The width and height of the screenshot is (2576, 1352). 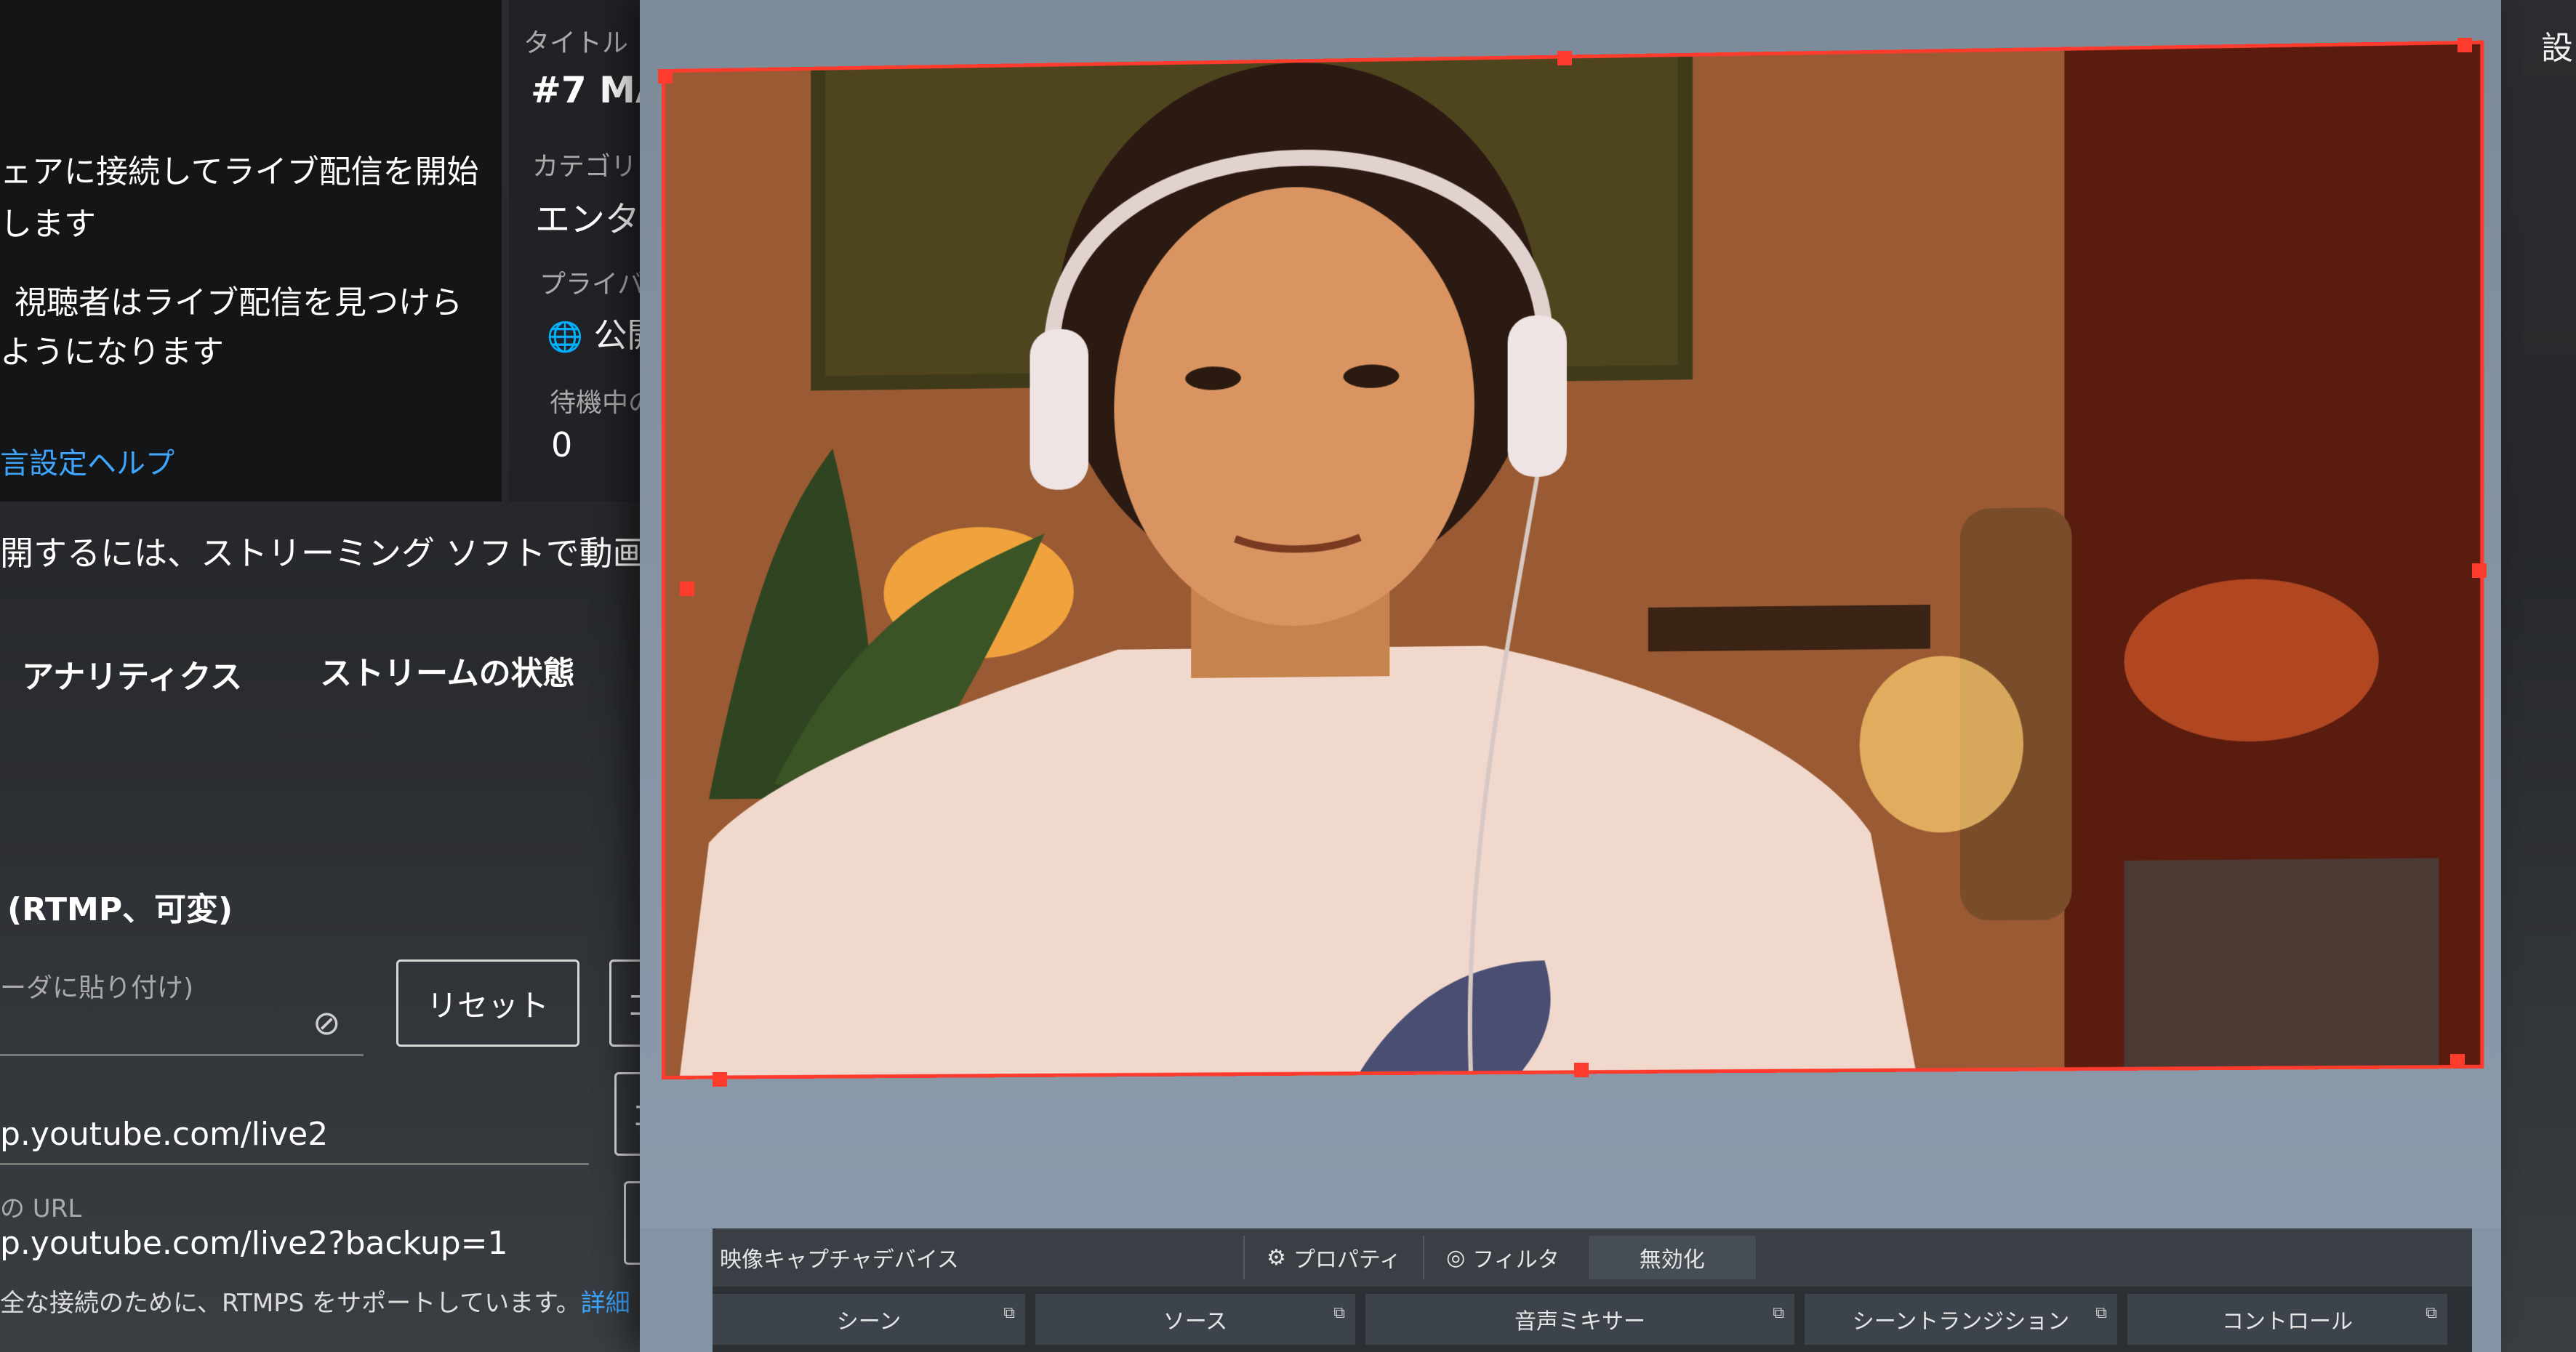 I want to click on filters-button: ◎ フィルタ, so click(x=1502, y=1257).